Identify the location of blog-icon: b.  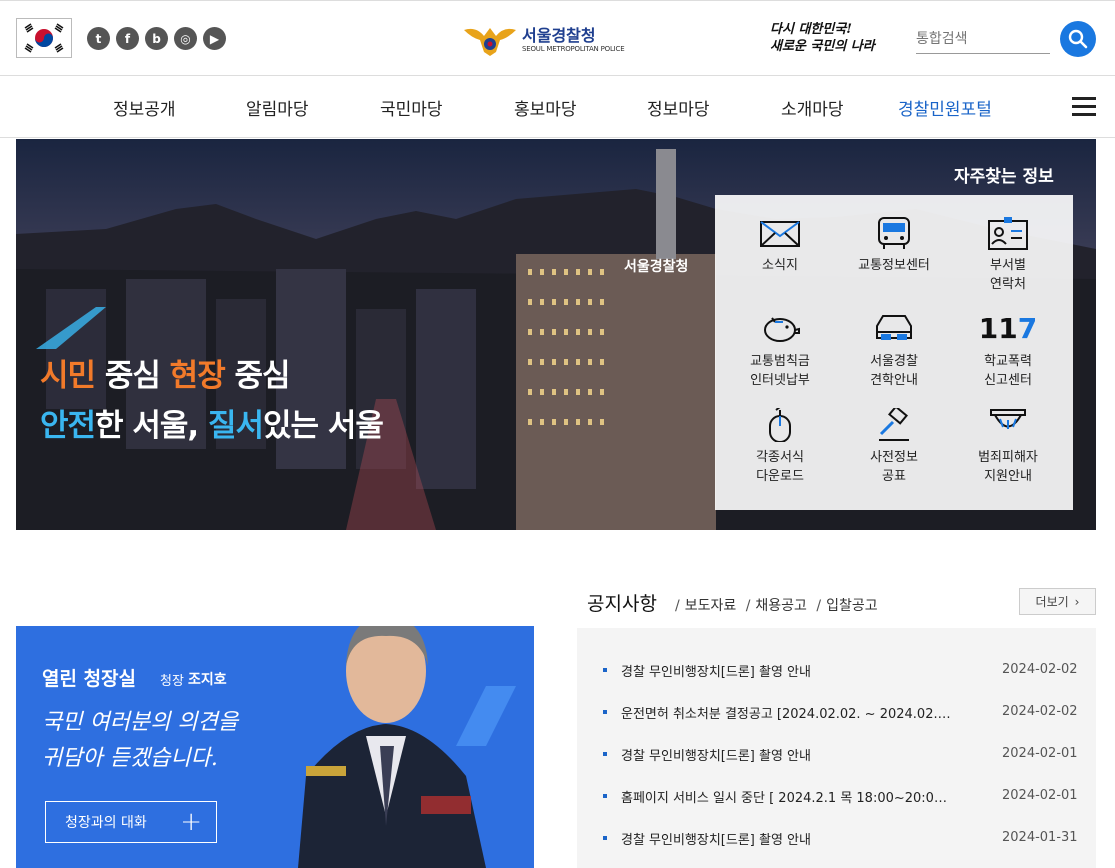
(156, 38).